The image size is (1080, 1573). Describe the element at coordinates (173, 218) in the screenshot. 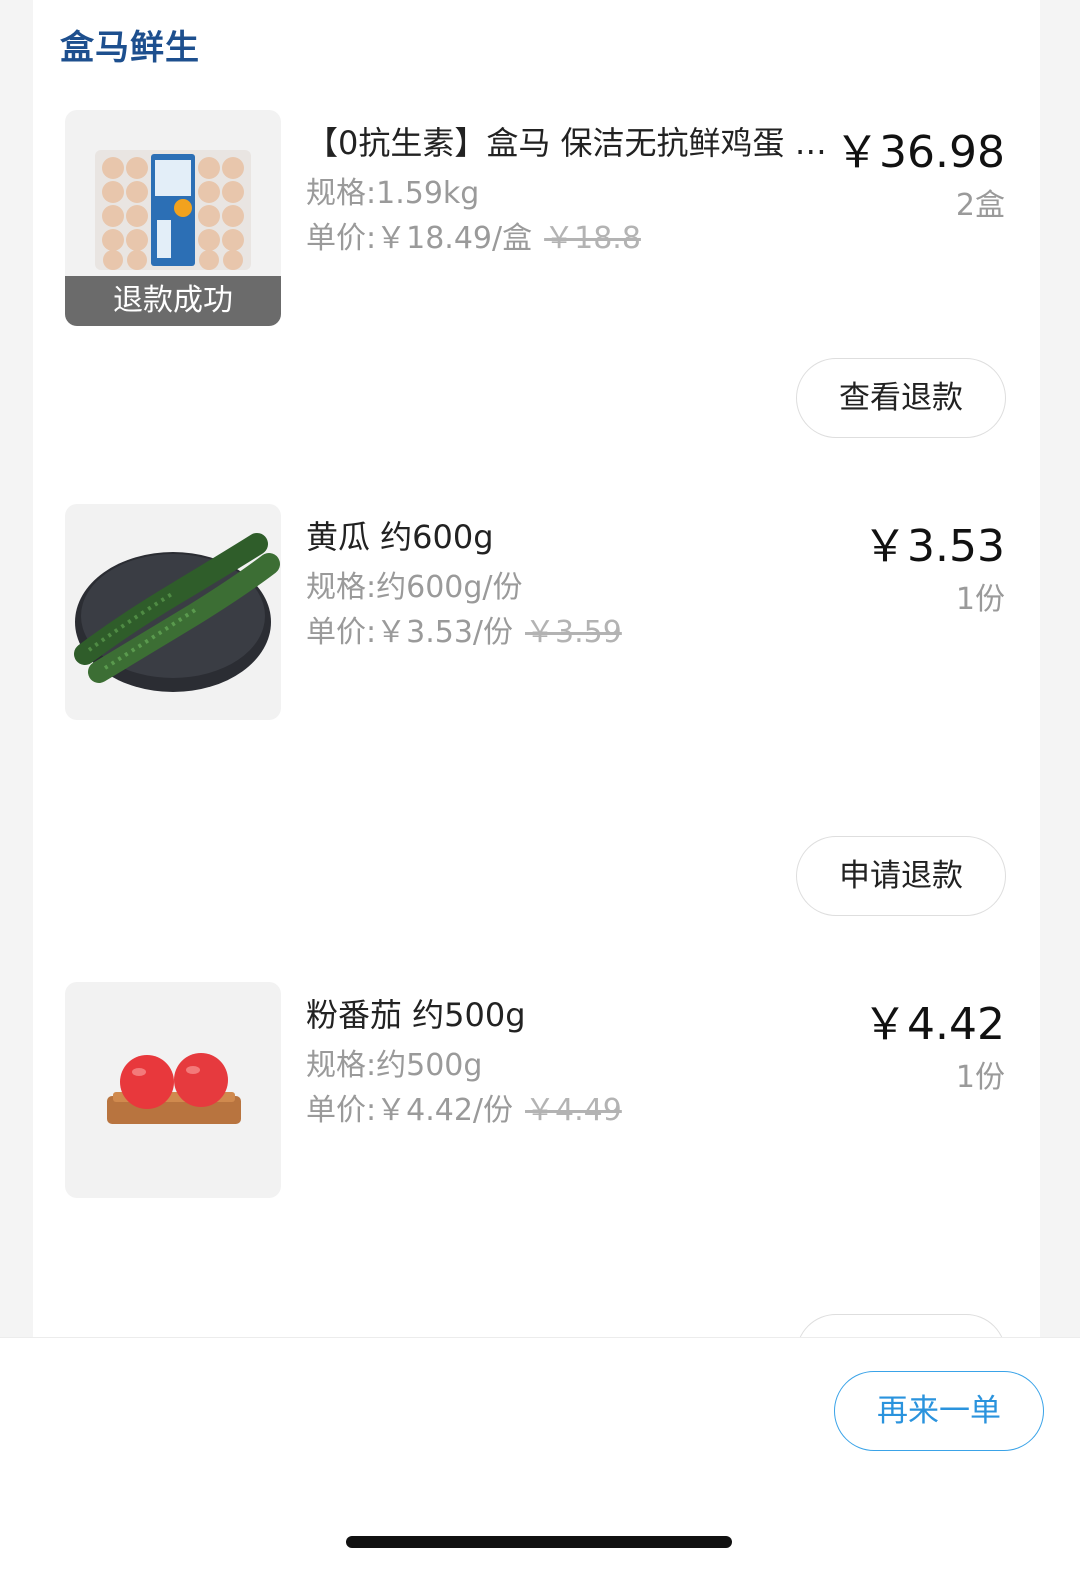

I see `product-image: 退款成功` at that location.